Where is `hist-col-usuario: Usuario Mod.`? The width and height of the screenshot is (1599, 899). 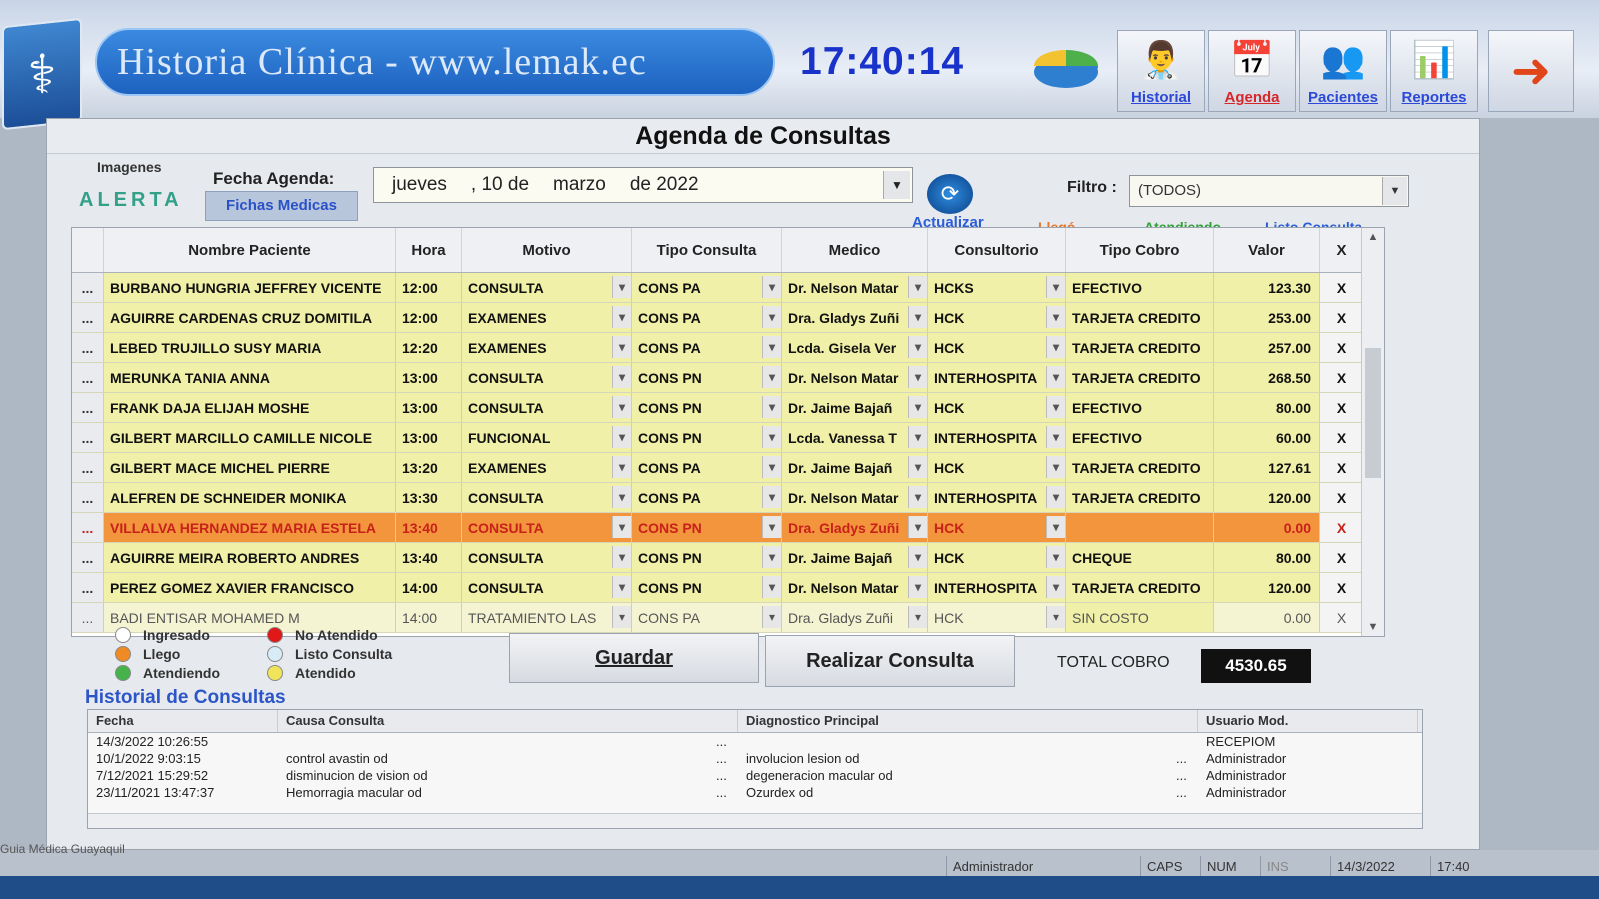 hist-col-usuario: Usuario Mod. is located at coordinates (1308, 721).